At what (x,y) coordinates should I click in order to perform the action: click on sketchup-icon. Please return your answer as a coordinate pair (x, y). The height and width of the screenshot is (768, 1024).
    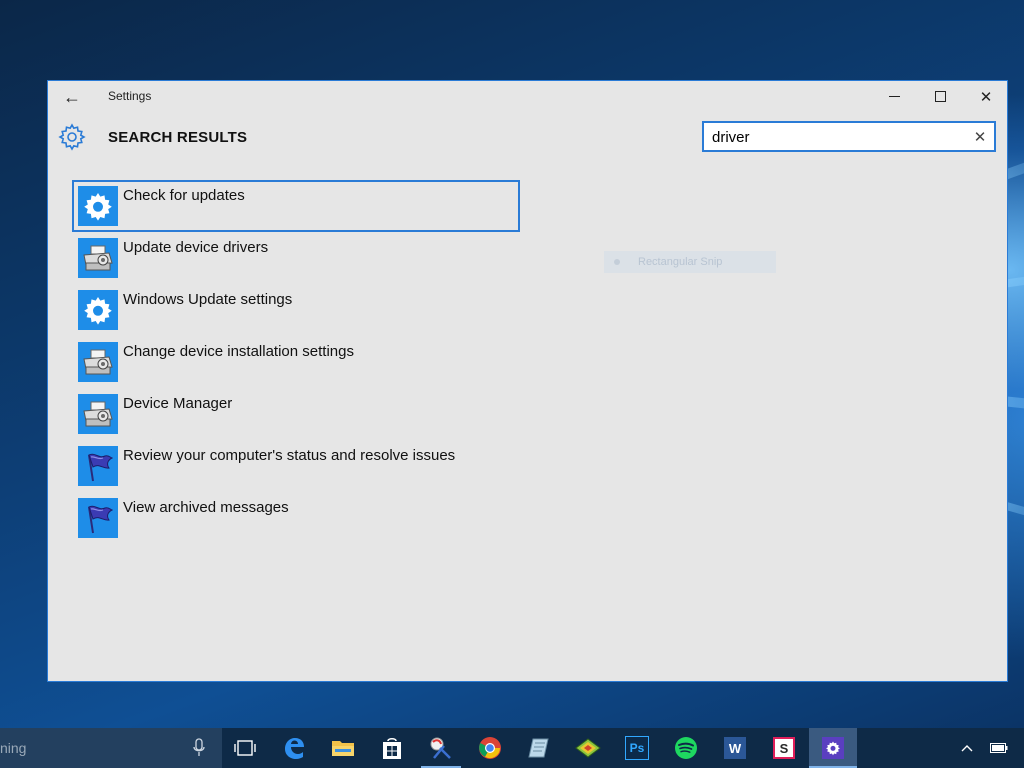
    Looking at the image, I should click on (588, 748).